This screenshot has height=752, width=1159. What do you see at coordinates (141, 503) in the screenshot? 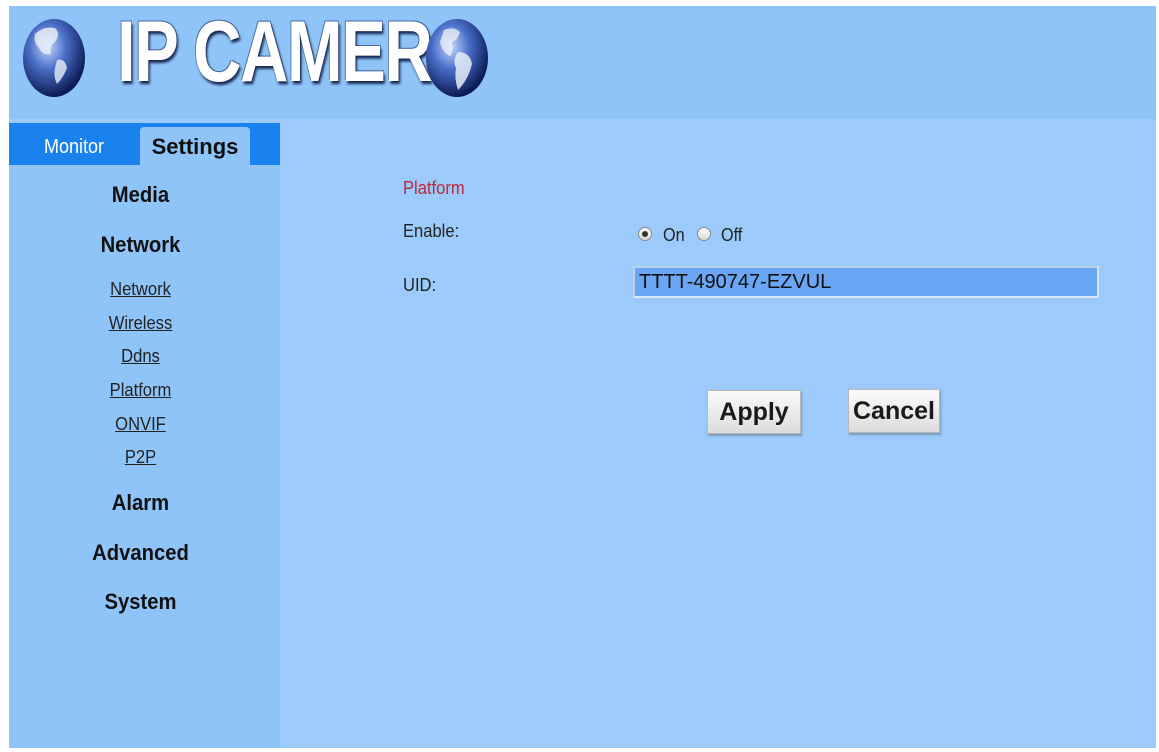
I see `sidebar-item-alarm: Alarm` at bounding box center [141, 503].